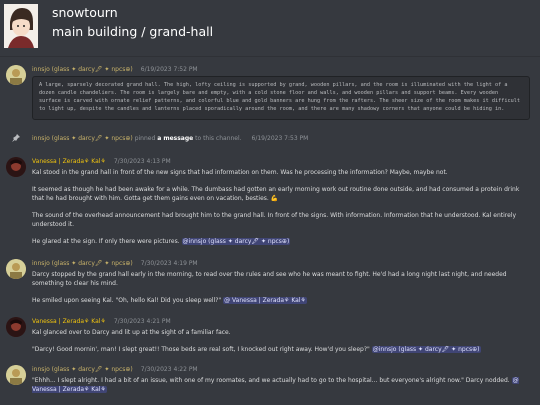  Describe the element at coordinates (82, 138) in the screenshot. I see `pin-author: innsjo (glass ✦ darcy🖋 ✦ npcs⊕)` at that location.